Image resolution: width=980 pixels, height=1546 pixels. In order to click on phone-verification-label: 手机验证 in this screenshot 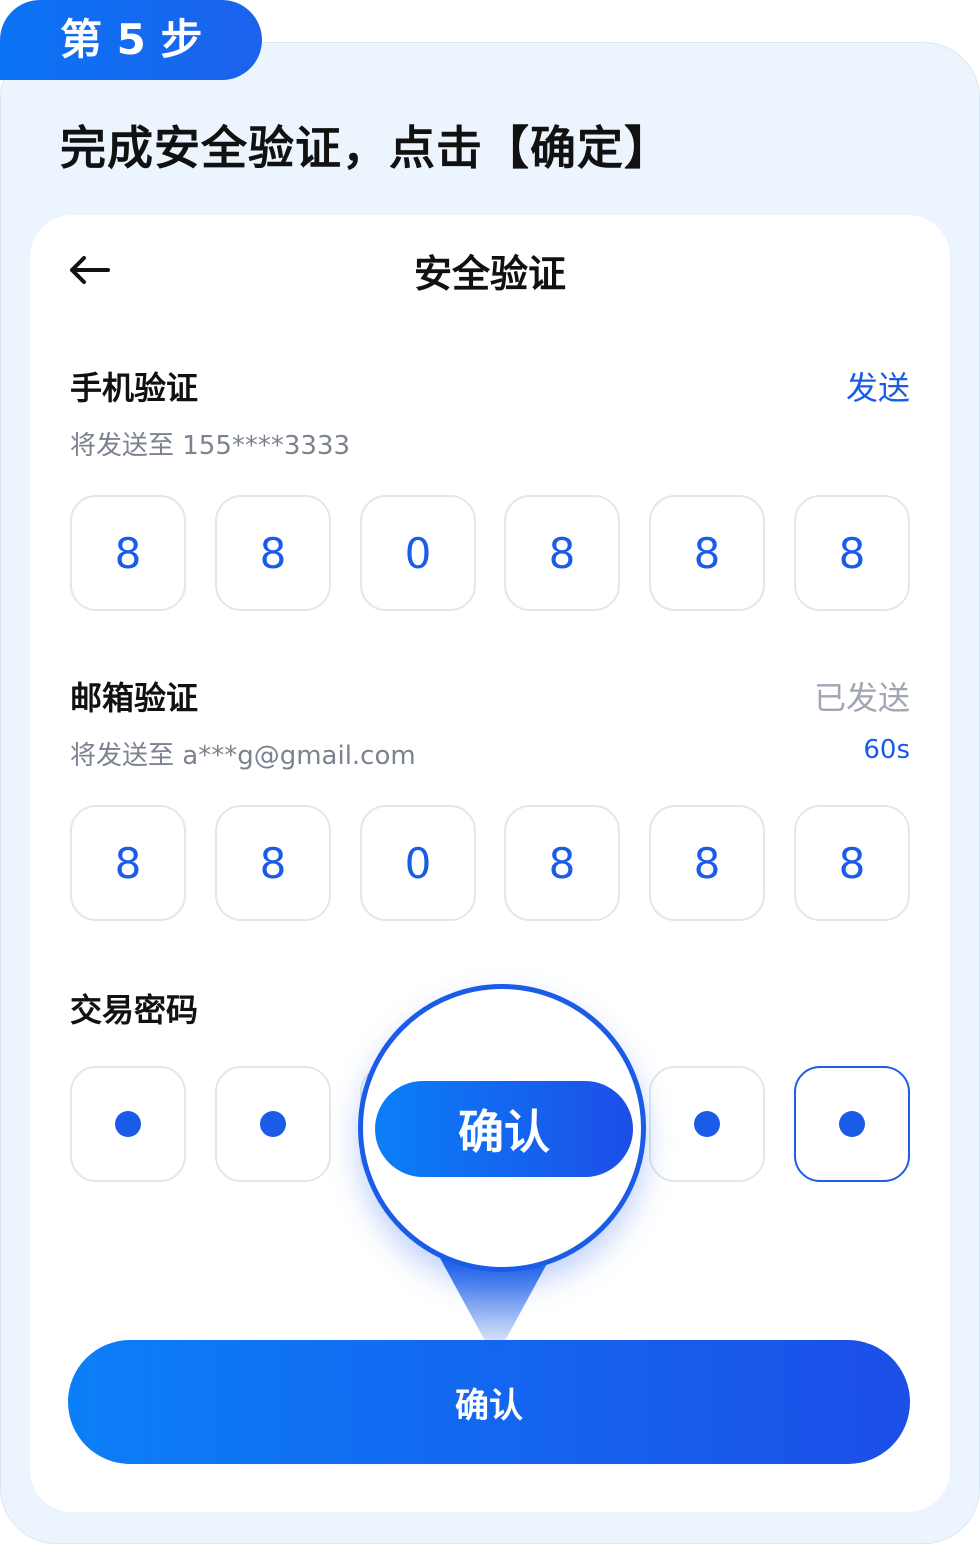, I will do `click(134, 388)`.